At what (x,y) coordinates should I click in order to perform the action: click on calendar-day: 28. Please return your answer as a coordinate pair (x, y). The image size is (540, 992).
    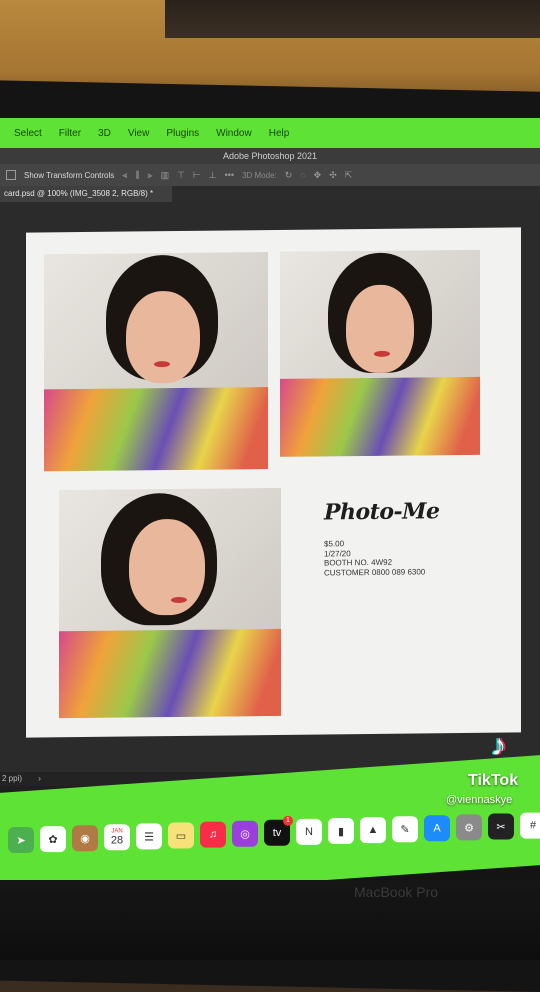
    Looking at the image, I should click on (117, 840).